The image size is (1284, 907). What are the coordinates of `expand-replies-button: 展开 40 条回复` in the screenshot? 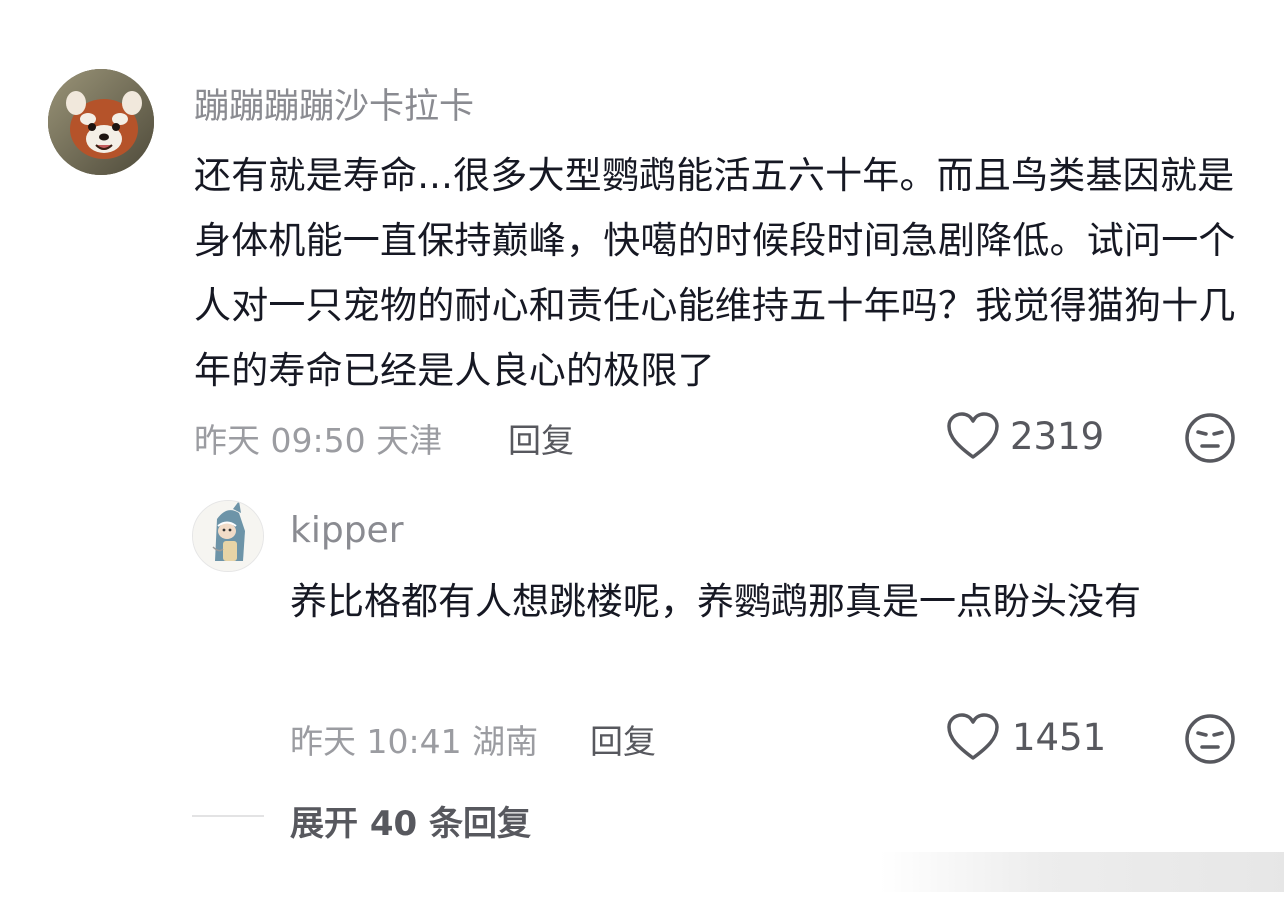 It's located at (410, 820).